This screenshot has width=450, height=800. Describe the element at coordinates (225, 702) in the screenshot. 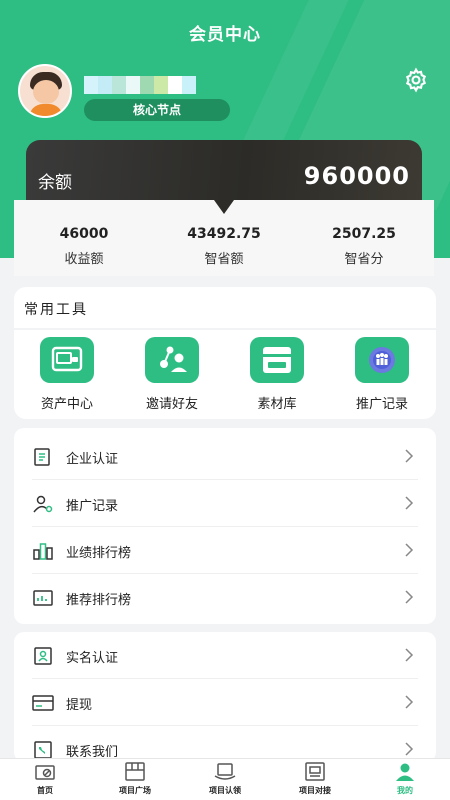

I see `menu-item-withdraw: 提现` at that location.